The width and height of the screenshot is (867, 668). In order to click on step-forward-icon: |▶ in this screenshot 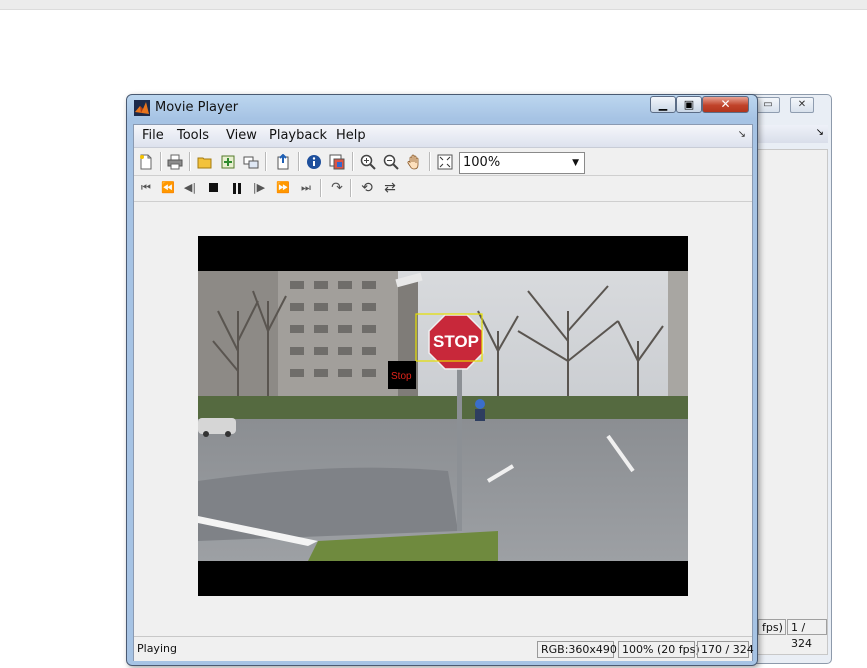, I will do `click(259, 188)`.